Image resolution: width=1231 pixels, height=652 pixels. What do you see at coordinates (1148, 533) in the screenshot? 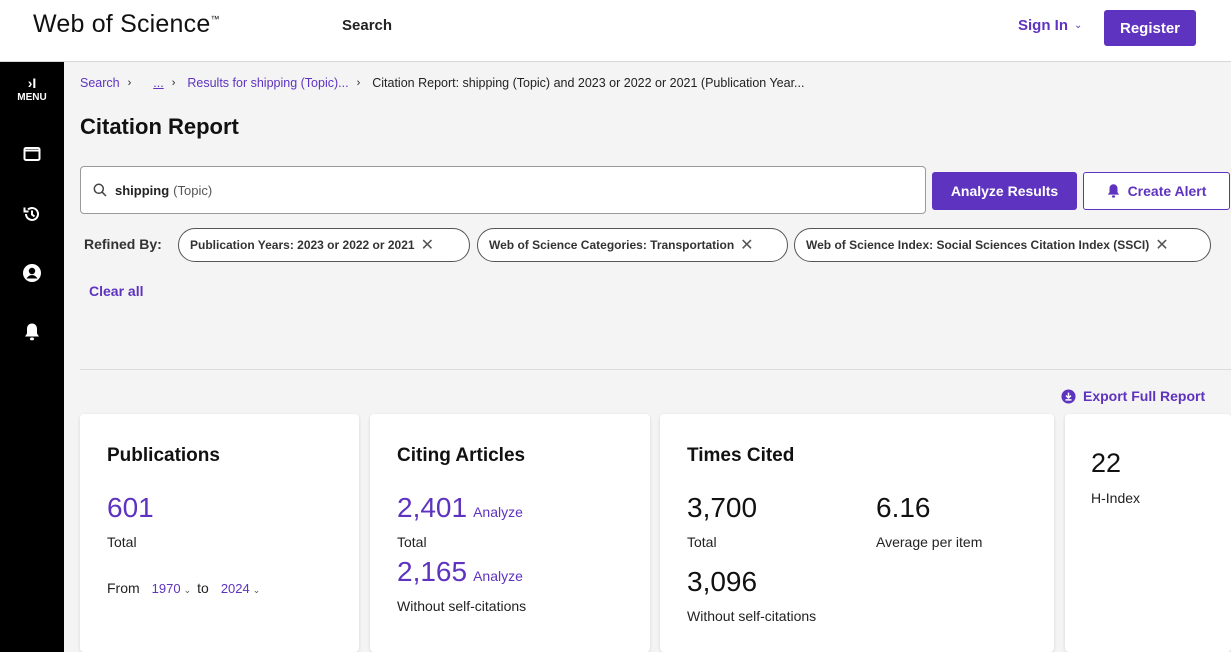
I see `h-index-card: 22 H-Index` at bounding box center [1148, 533].